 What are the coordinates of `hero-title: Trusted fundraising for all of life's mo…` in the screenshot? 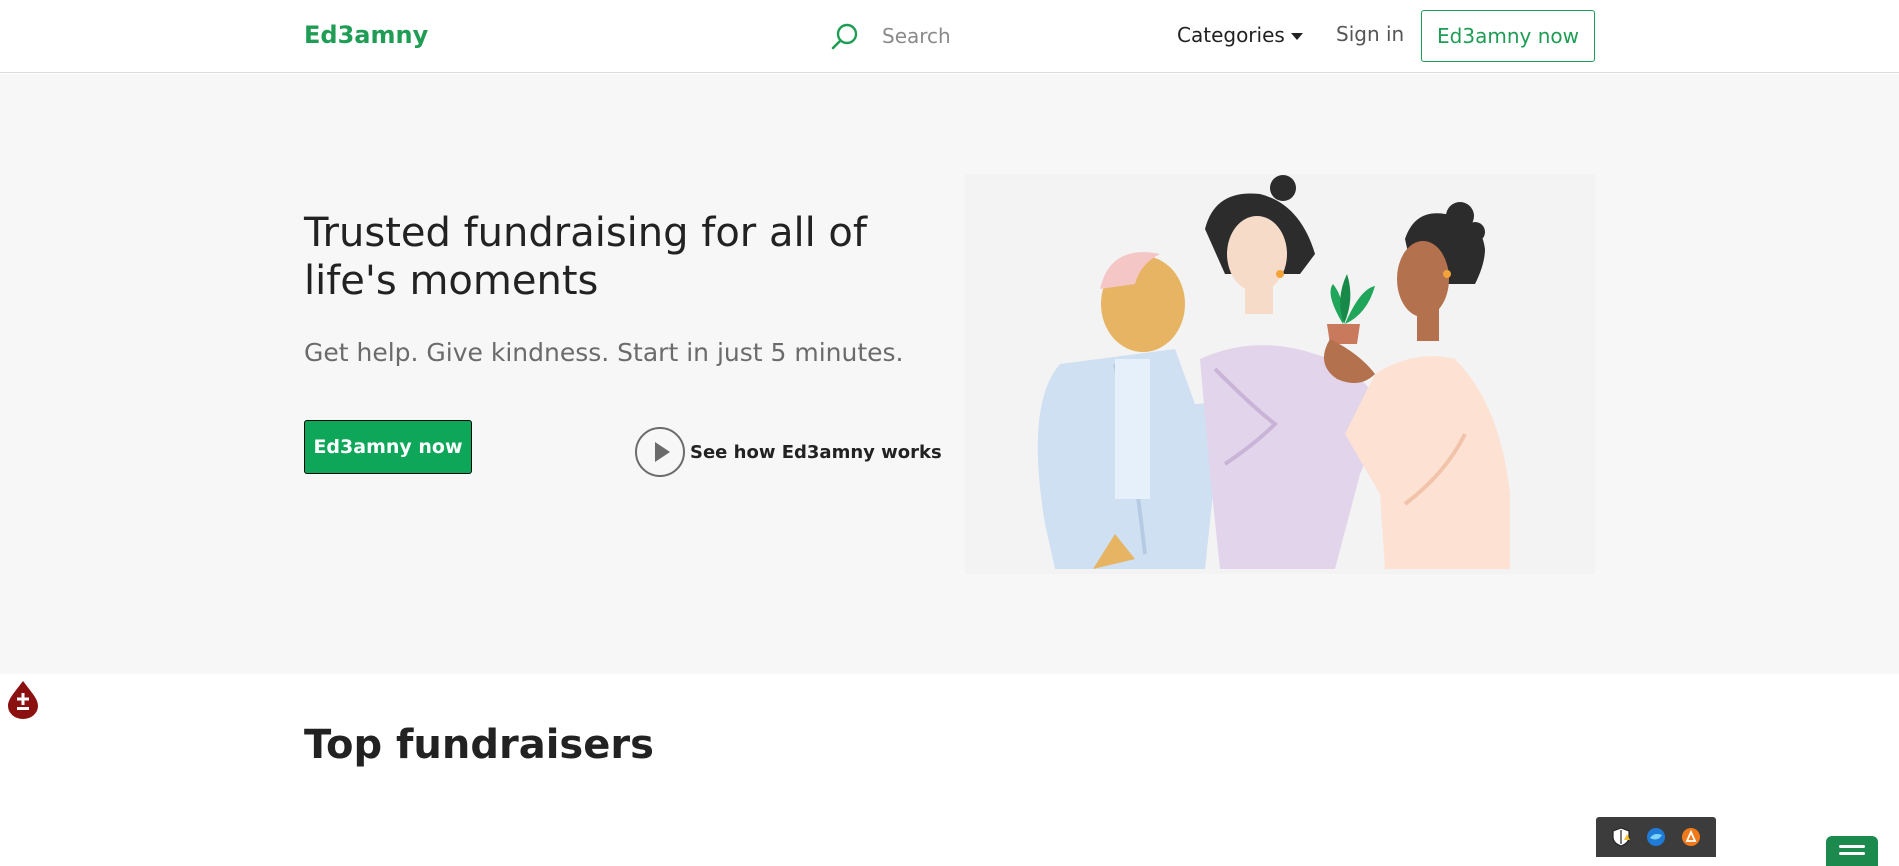 It's located at (585, 257).